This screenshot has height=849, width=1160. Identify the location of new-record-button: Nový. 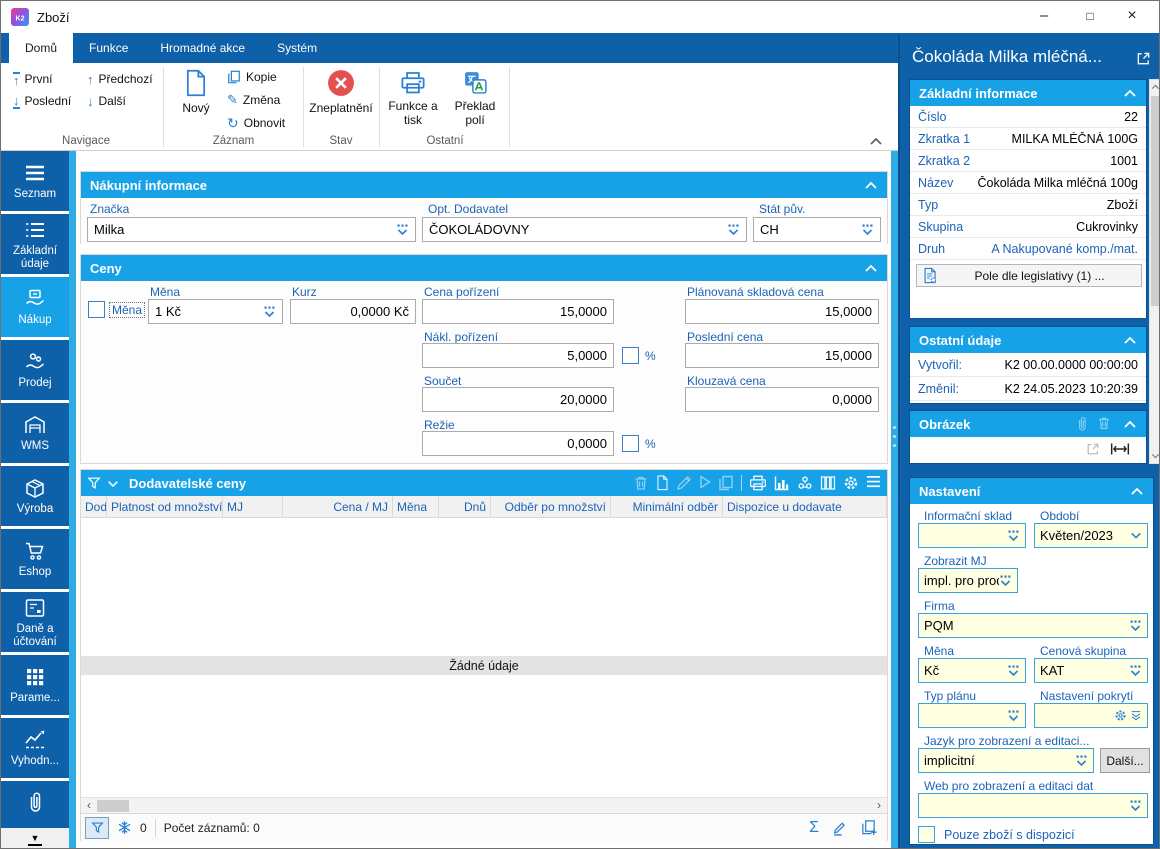
(196, 104).